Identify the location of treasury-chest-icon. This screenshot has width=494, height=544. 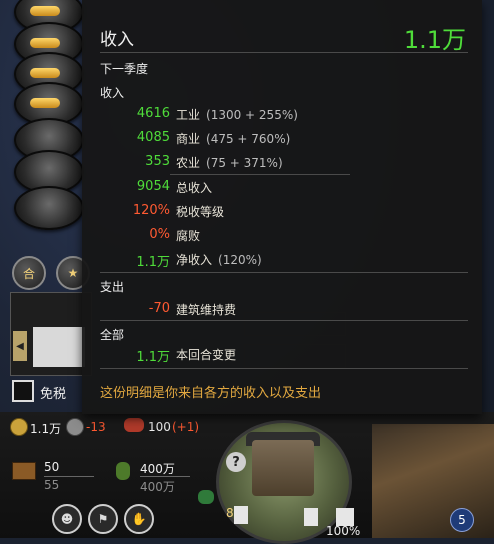
(24, 471).